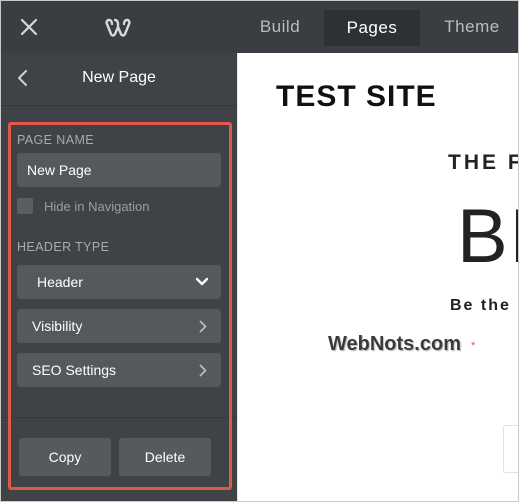  I want to click on hero-heading-large: BE, so click(487, 236).